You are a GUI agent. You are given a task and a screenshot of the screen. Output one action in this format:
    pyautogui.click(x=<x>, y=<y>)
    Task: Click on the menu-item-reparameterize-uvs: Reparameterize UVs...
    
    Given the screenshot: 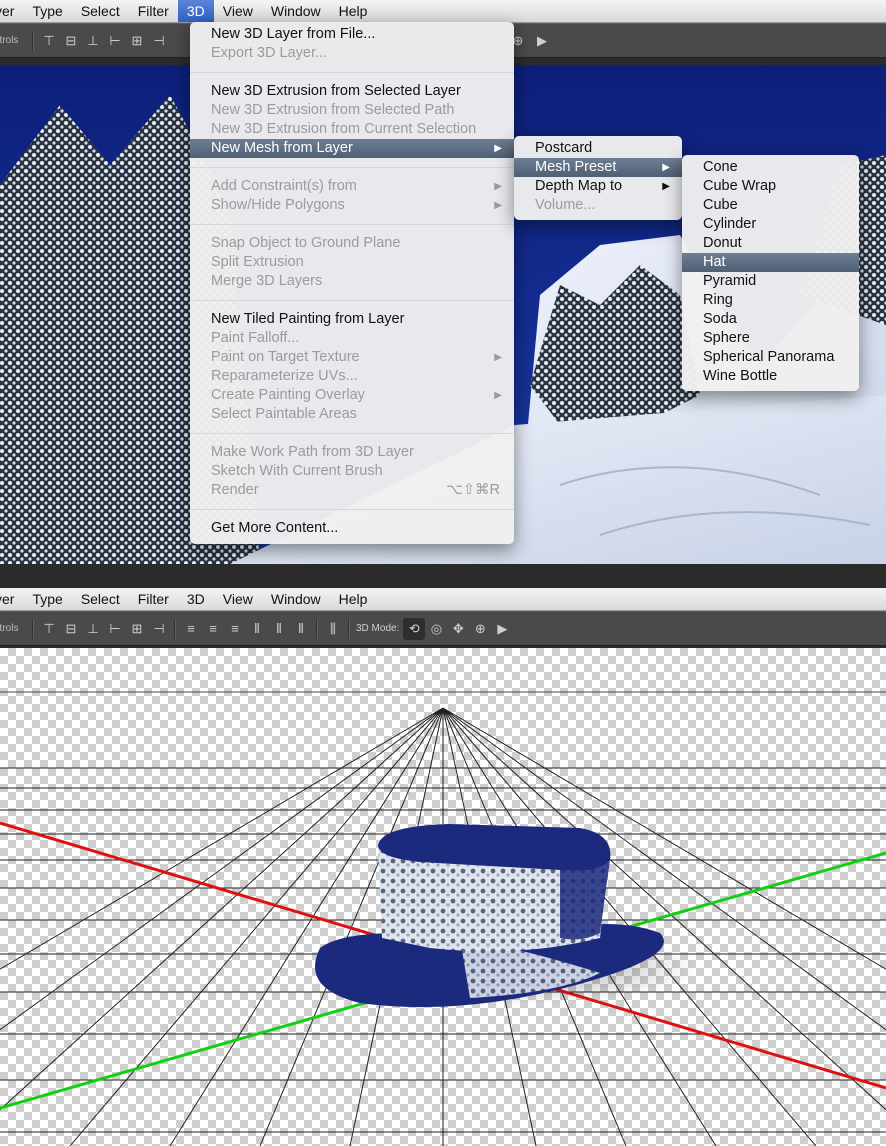 What is the action you would take?
    pyautogui.click(x=284, y=376)
    